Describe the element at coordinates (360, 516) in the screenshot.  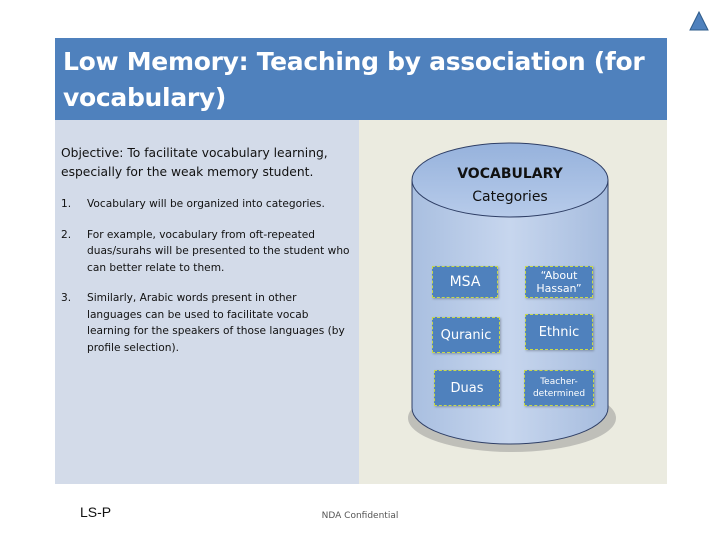
I see `footer-confidential: NDA Confidential` at that location.